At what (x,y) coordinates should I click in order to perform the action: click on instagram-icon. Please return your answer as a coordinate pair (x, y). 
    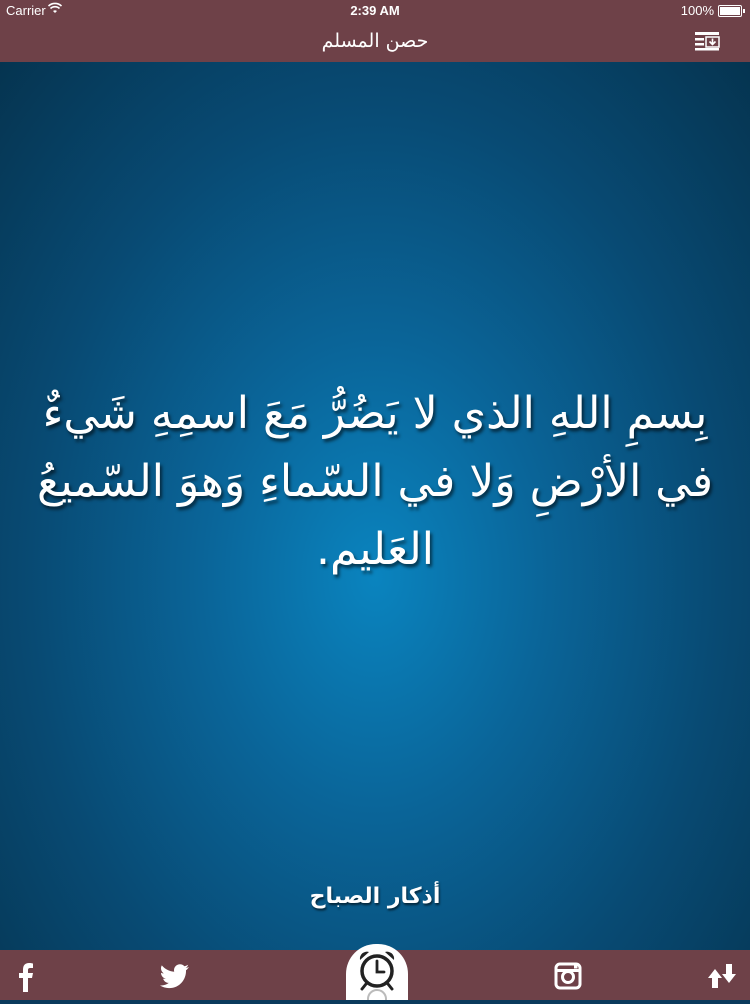
    Looking at the image, I should click on (568, 976).